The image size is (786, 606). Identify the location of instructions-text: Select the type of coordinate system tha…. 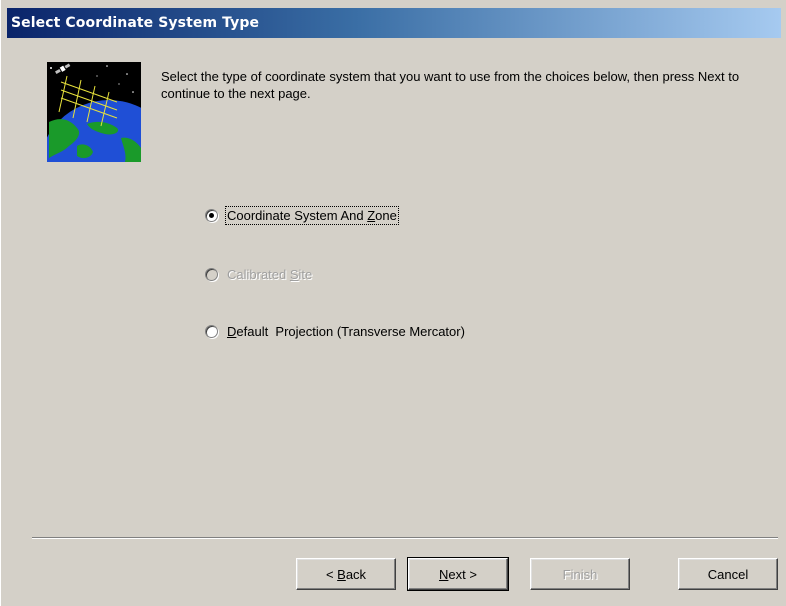
(450, 85).